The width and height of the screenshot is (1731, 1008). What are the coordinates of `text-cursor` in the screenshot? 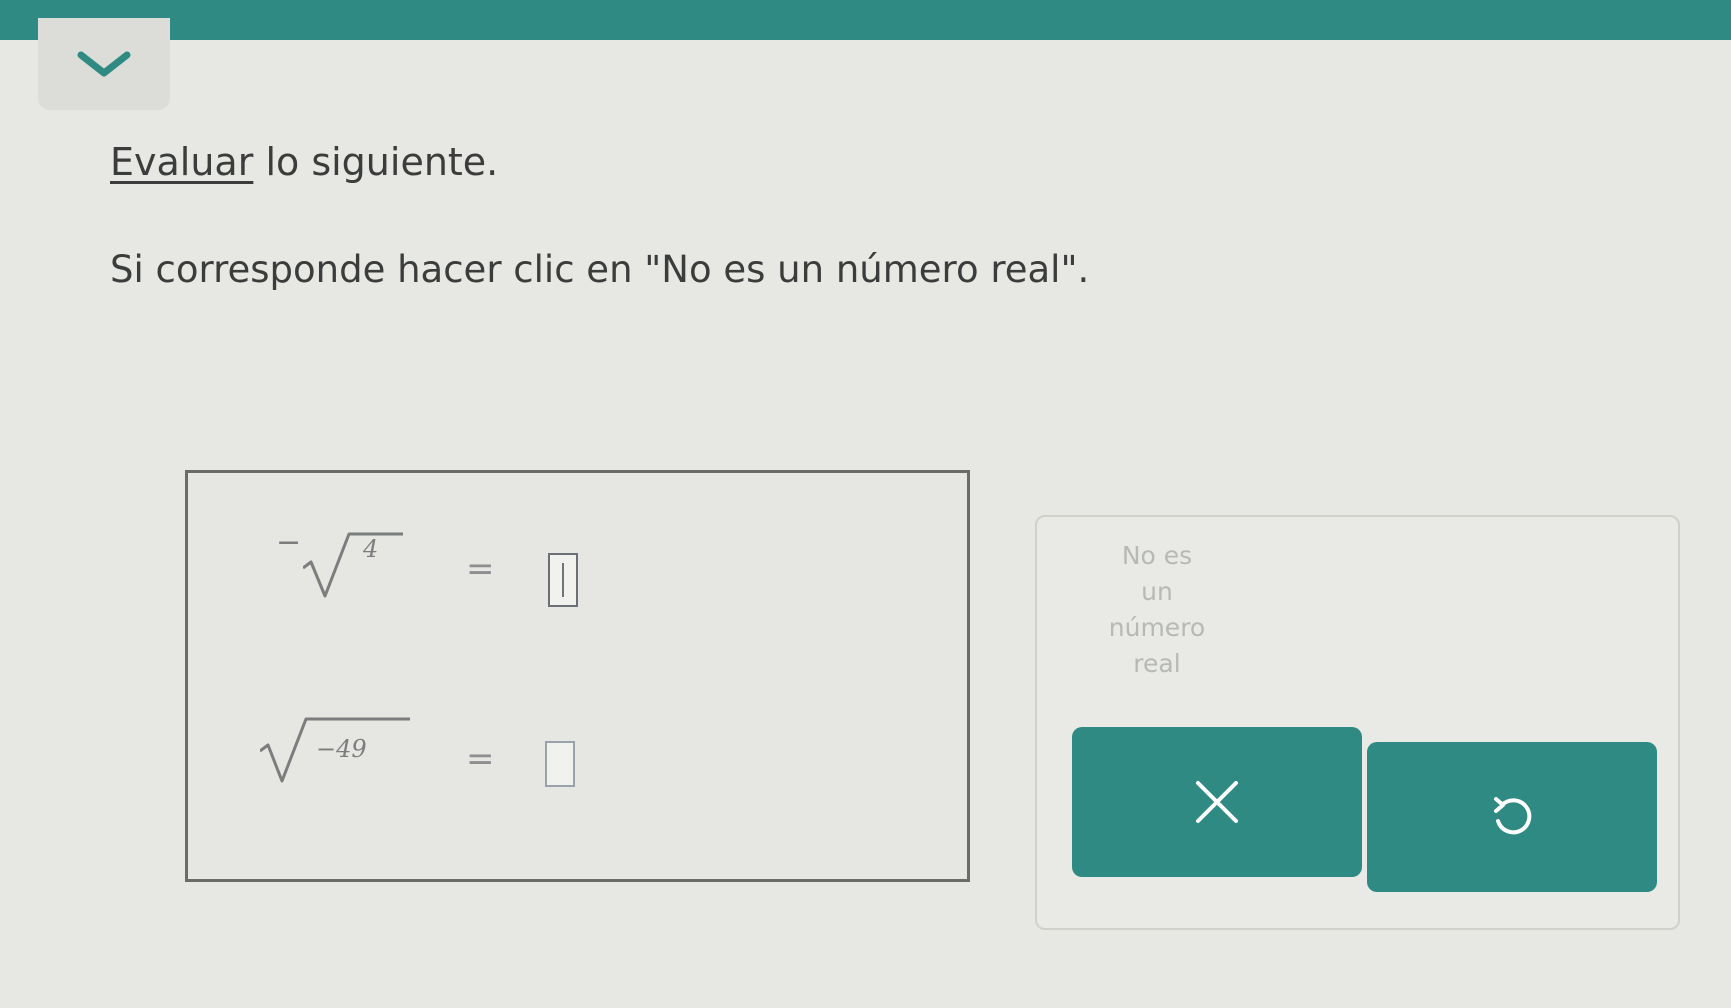 It's located at (563, 580).